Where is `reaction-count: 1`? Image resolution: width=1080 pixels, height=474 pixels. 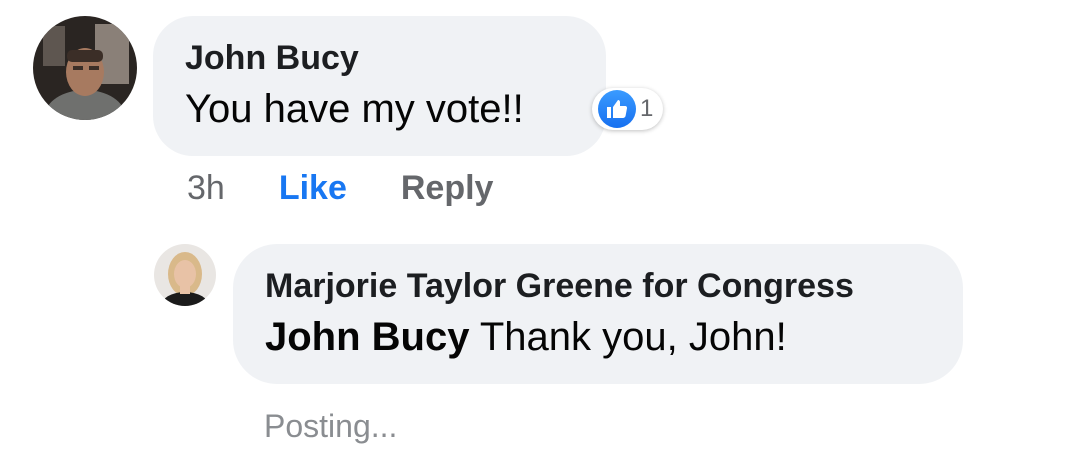 reaction-count: 1 is located at coordinates (647, 108).